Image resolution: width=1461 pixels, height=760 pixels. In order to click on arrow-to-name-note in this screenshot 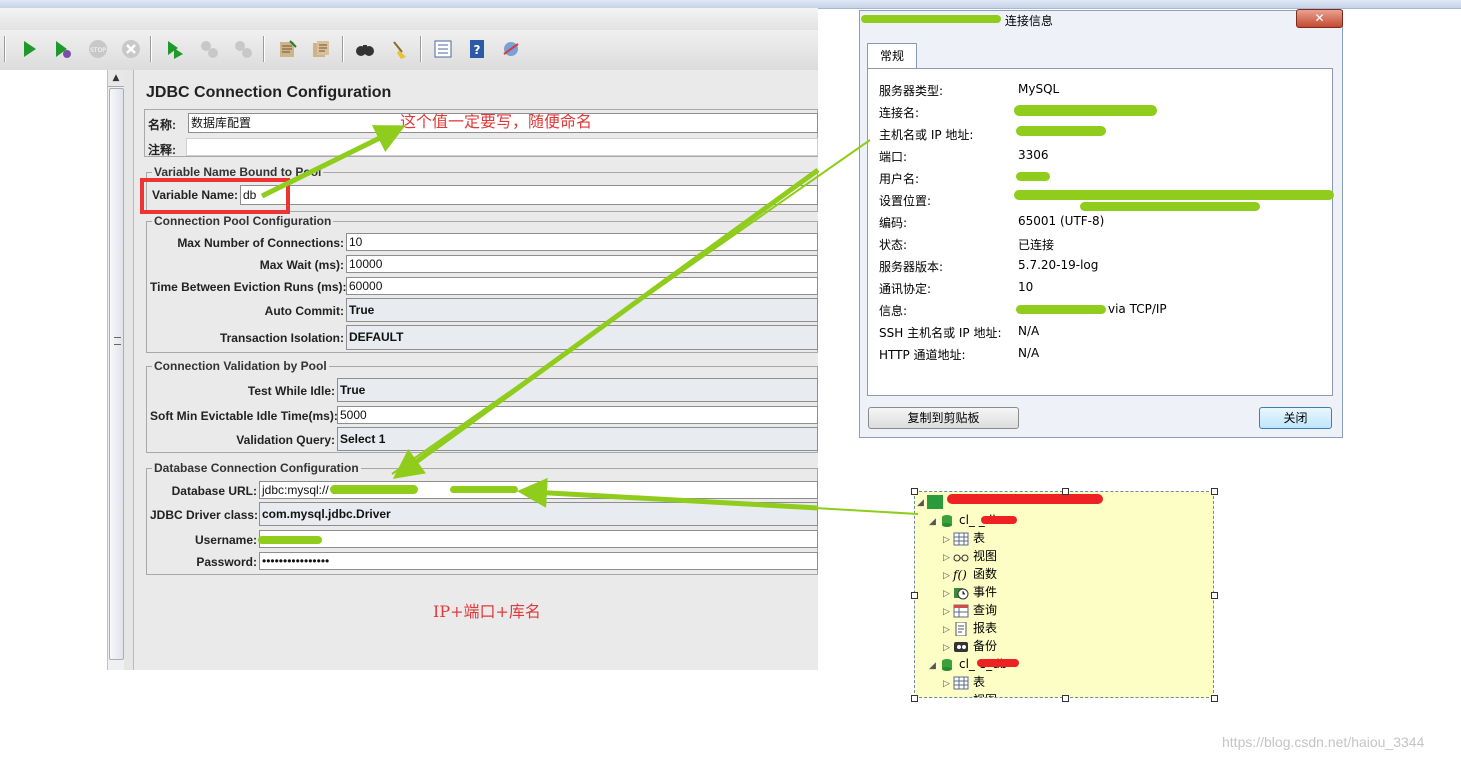, I will do `click(333, 162)`.